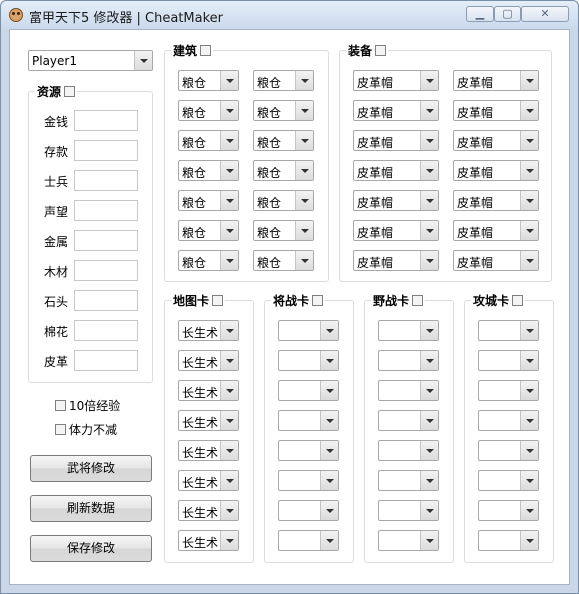 The width and height of the screenshot is (579, 594). Describe the element at coordinates (87, 405) in the screenshot. I see `option-10x-exp: 10倍经验` at that location.